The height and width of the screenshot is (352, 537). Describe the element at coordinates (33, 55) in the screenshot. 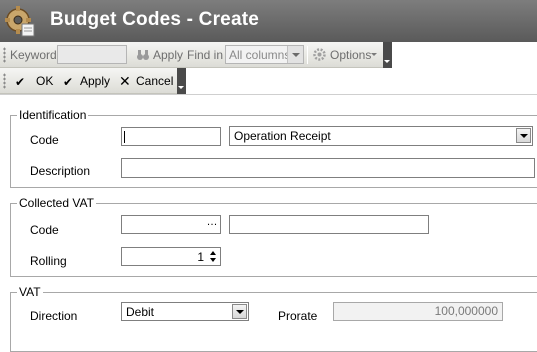

I see `keyword-label: Keyword` at that location.